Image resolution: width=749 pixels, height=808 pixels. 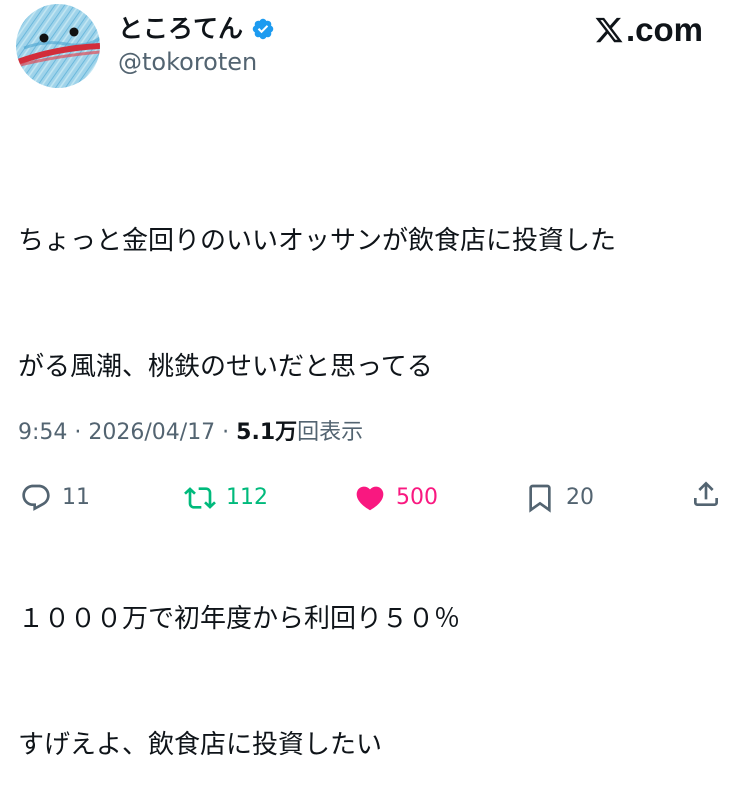 I want to click on share-icon, so click(x=706, y=493).